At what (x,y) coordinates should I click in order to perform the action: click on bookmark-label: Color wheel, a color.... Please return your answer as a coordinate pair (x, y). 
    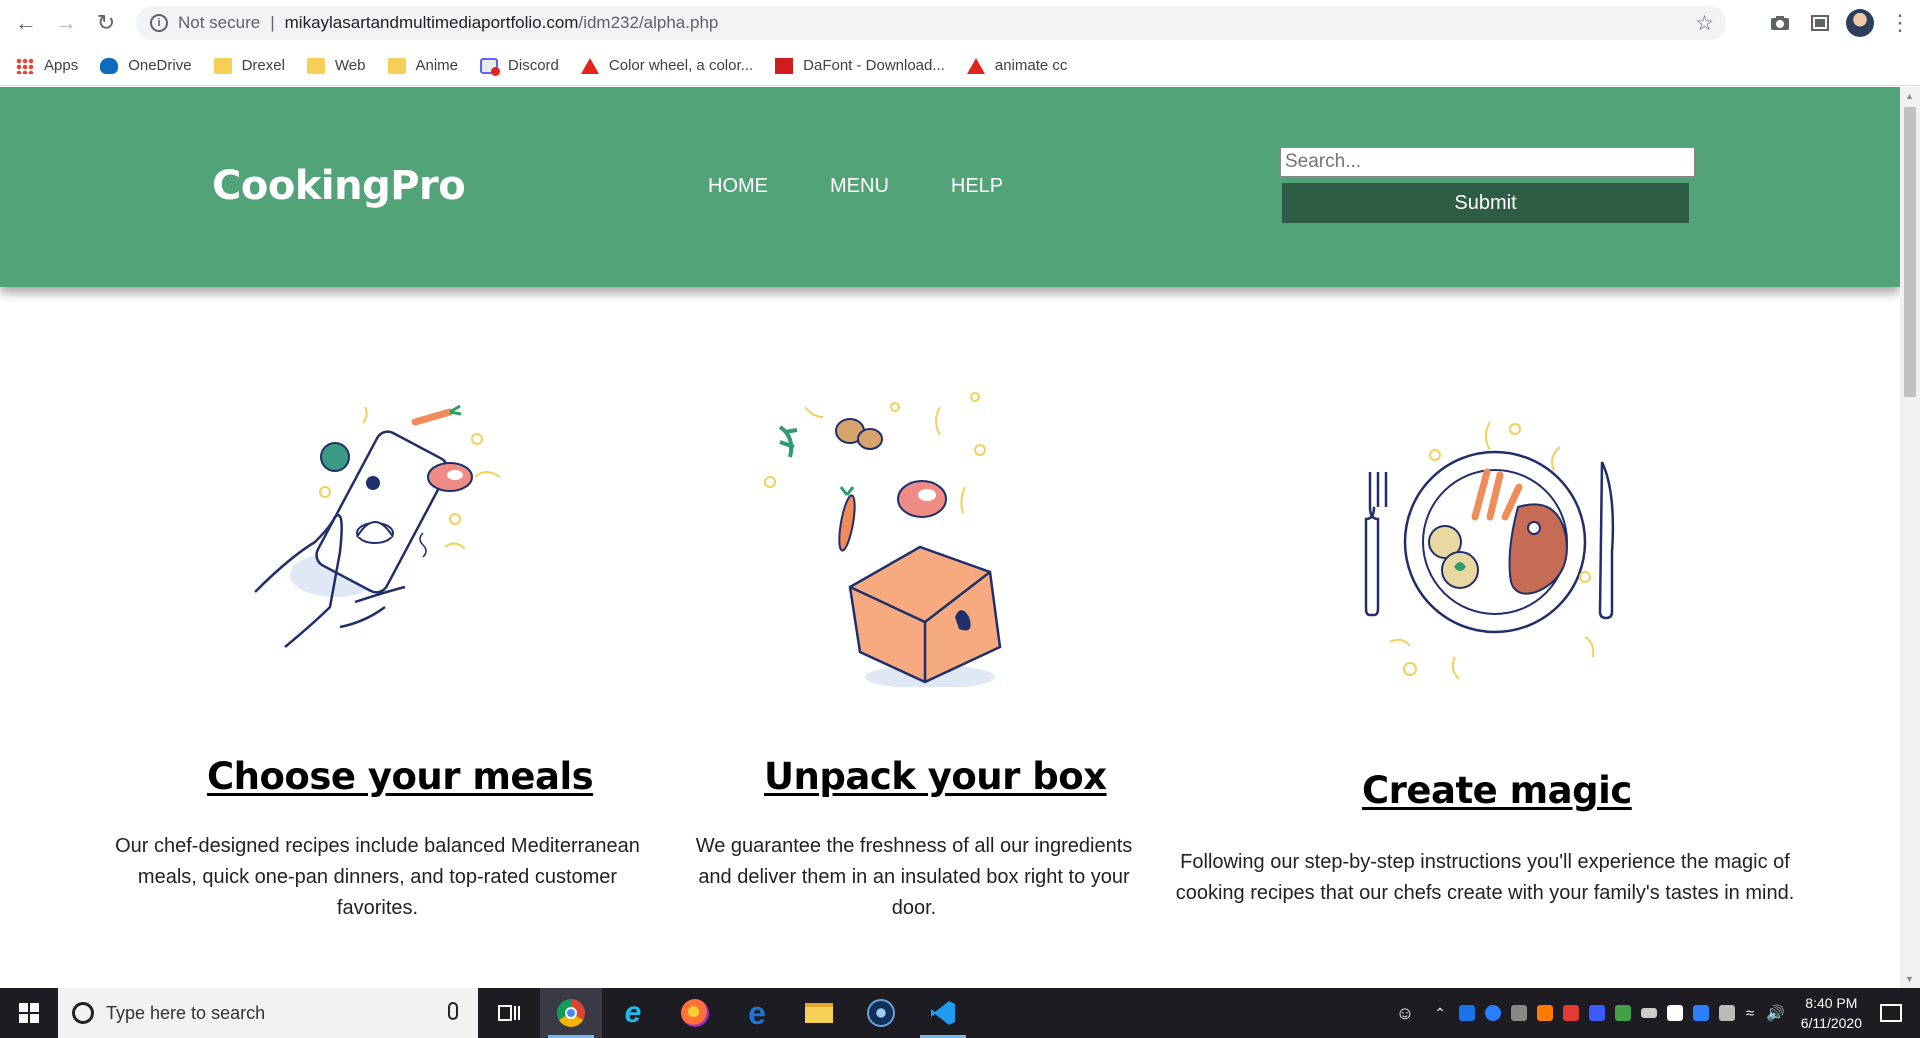
    Looking at the image, I should click on (681, 65).